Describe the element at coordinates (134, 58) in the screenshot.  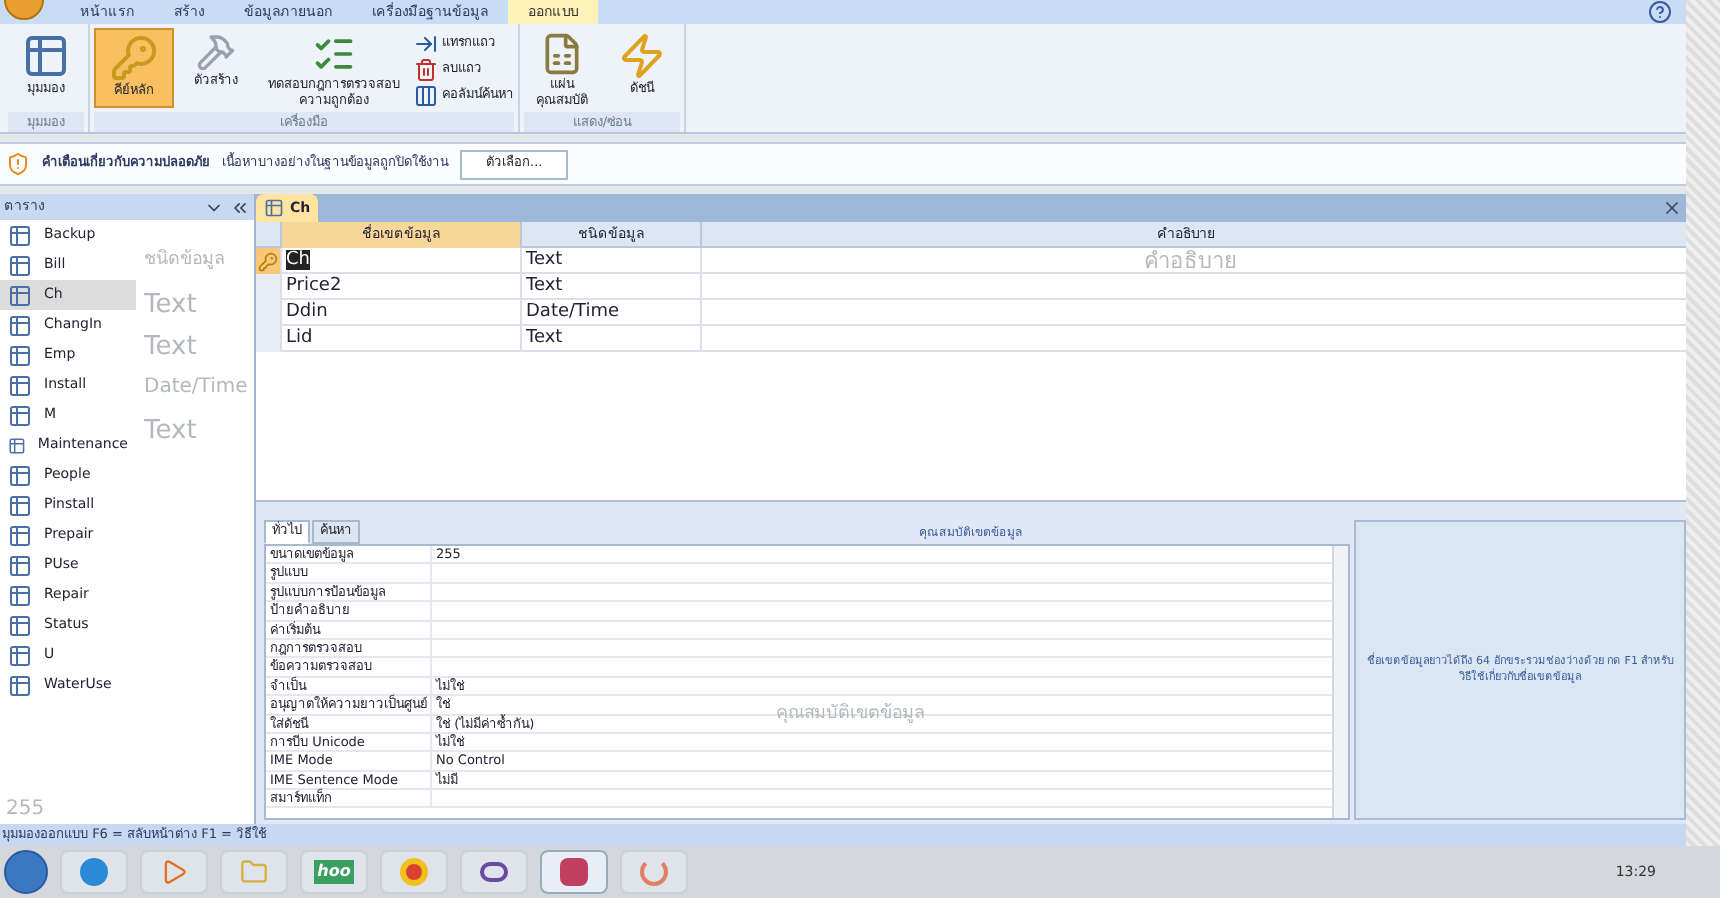
I see `key-icon` at that location.